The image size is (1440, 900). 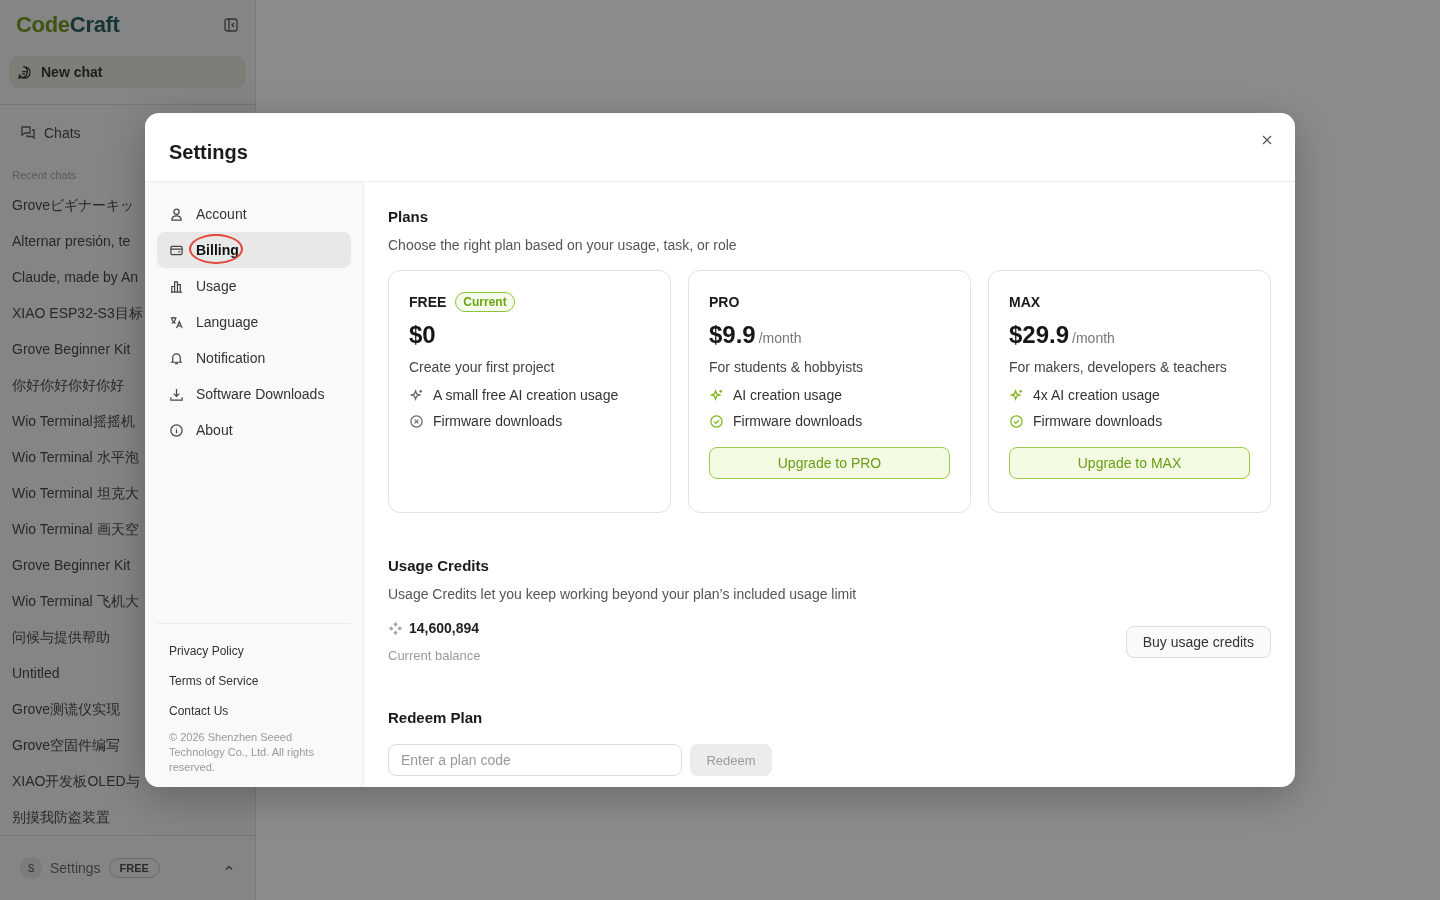 I want to click on dialog-title: Settings, so click(x=208, y=152).